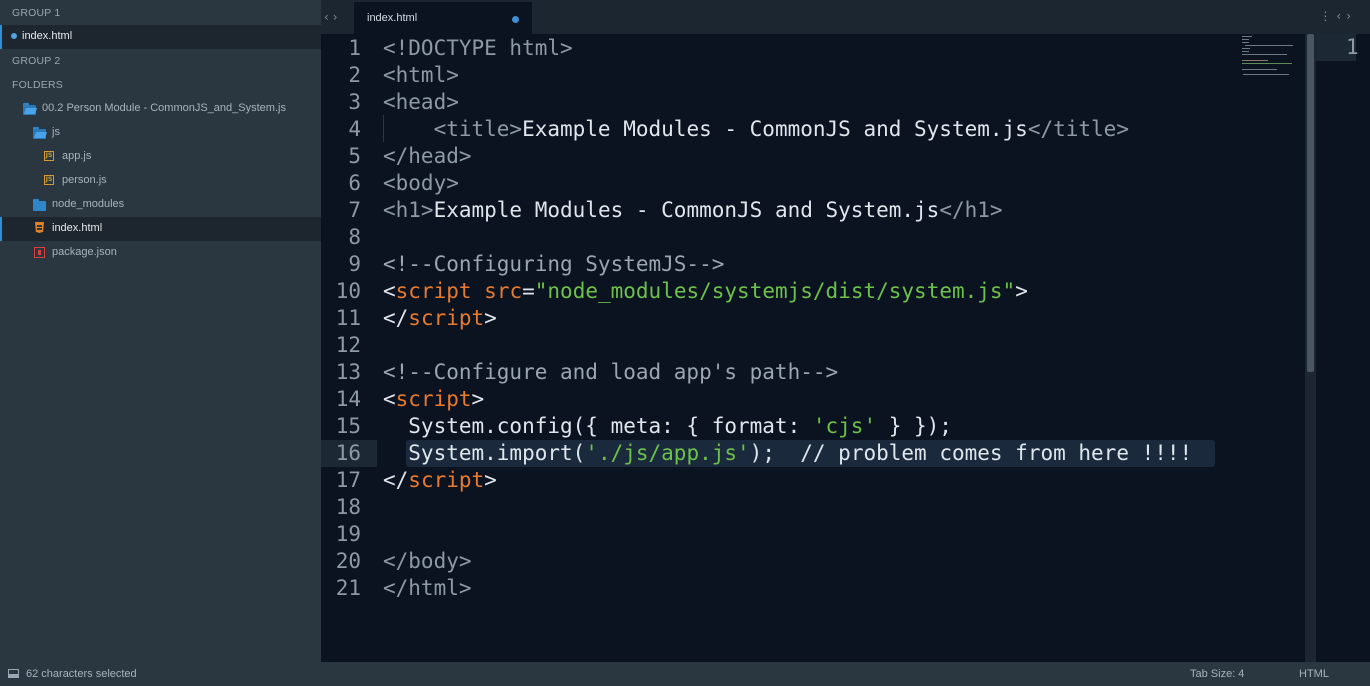 This screenshot has width=1370, height=686. Describe the element at coordinates (84, 180) in the screenshot. I see `person-js-label: person.js` at that location.